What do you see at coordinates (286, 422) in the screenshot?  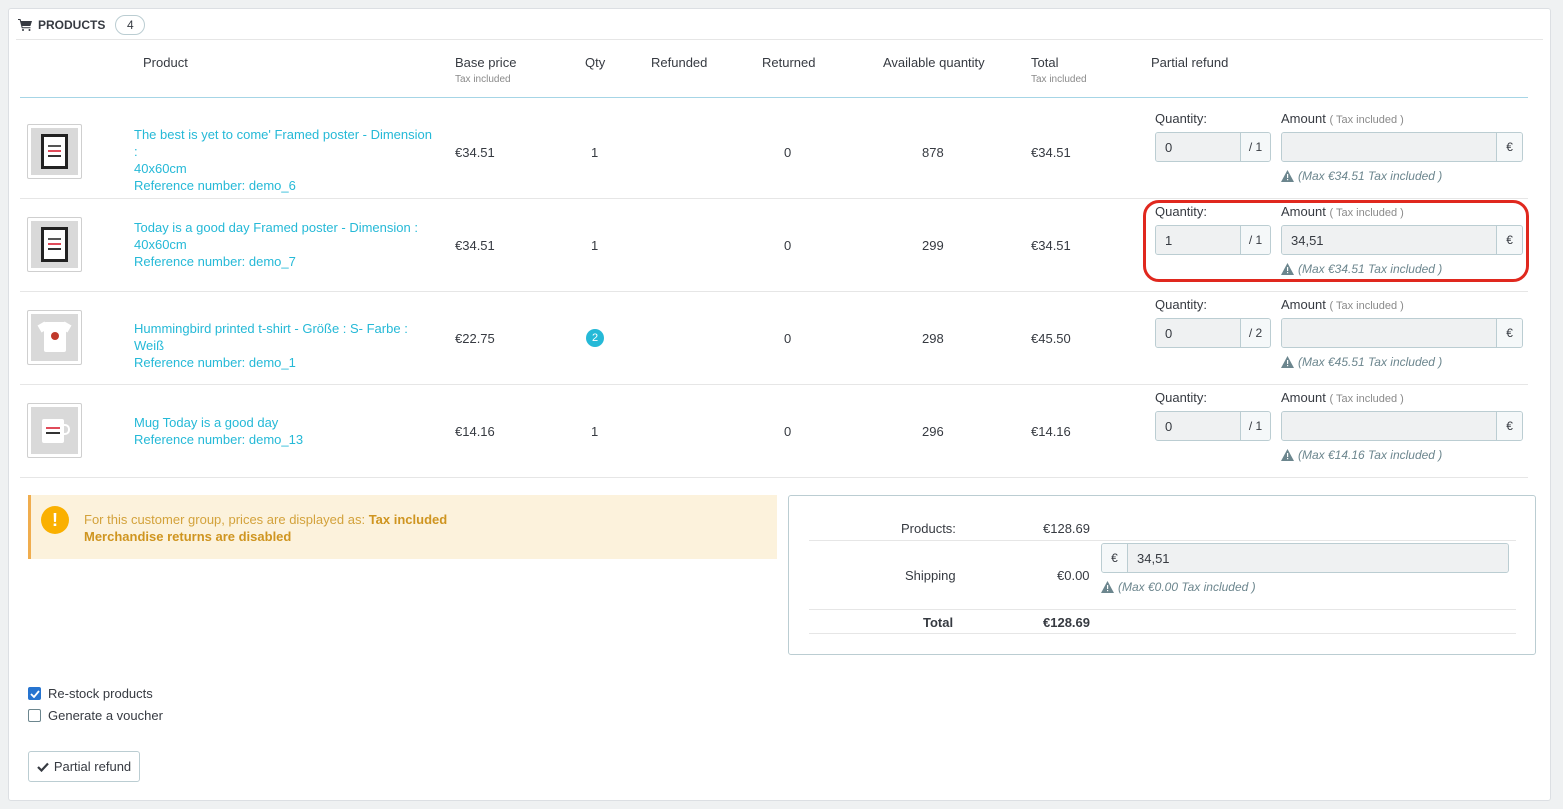 I see `product-name-line1: Mug Today is a good day` at bounding box center [286, 422].